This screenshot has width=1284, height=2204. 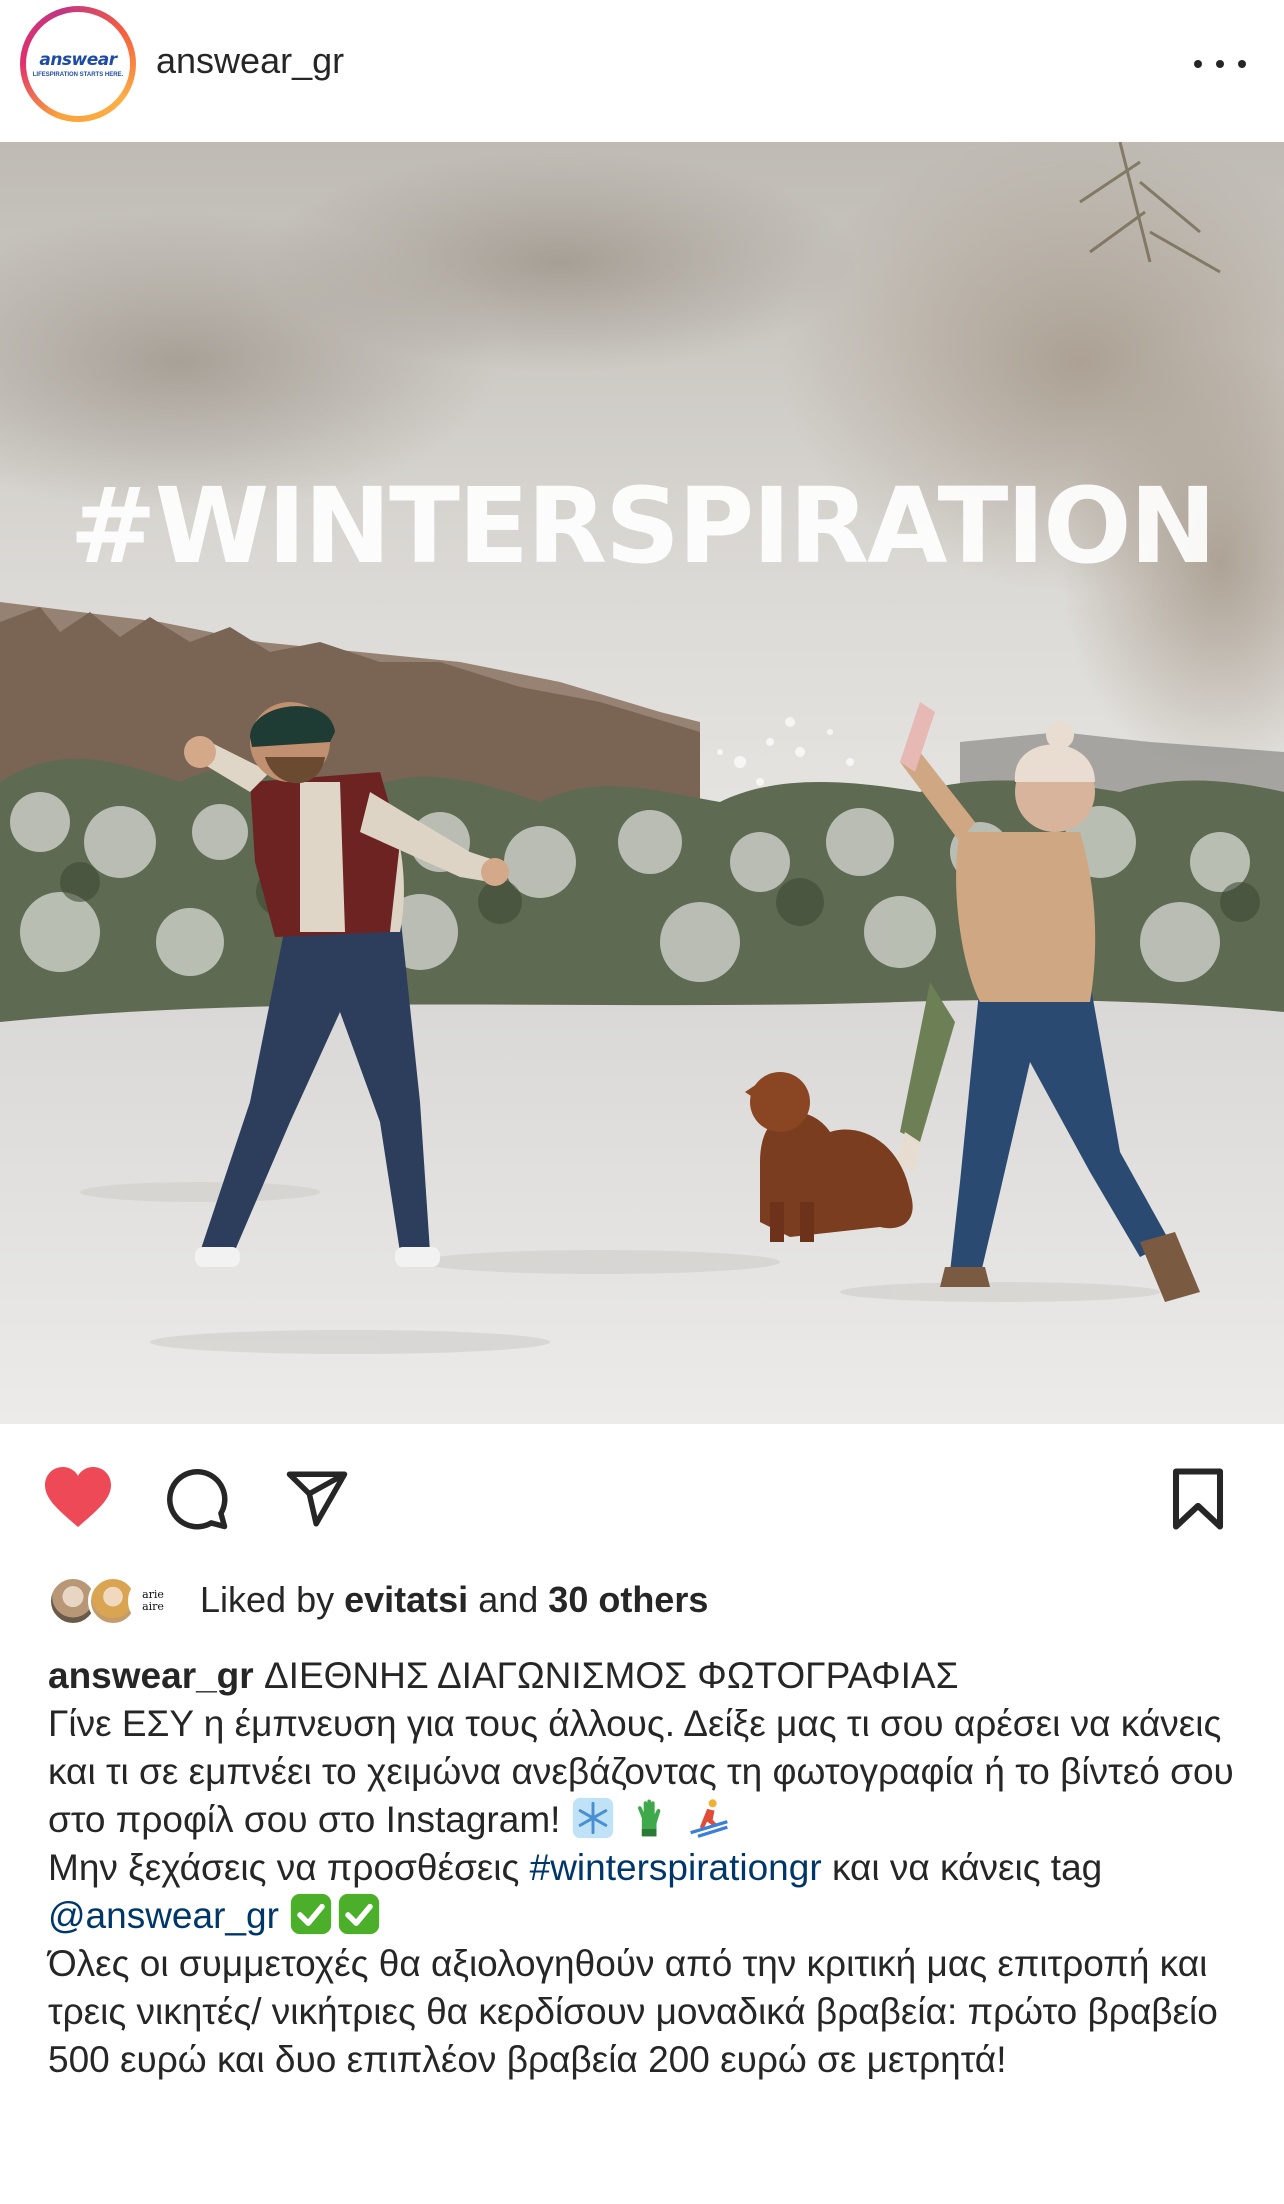 I want to click on more-icon, so click(x=1198, y=64).